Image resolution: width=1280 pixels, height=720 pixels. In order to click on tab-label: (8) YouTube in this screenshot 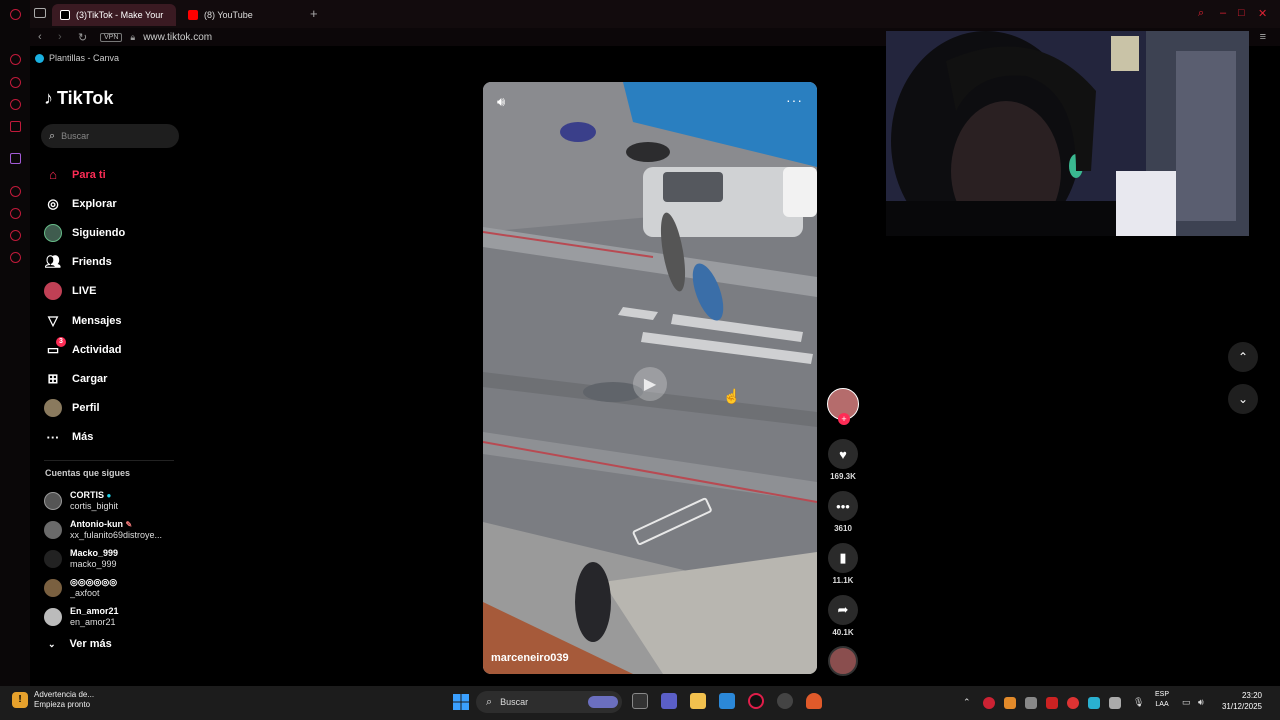, I will do `click(228, 15)`.